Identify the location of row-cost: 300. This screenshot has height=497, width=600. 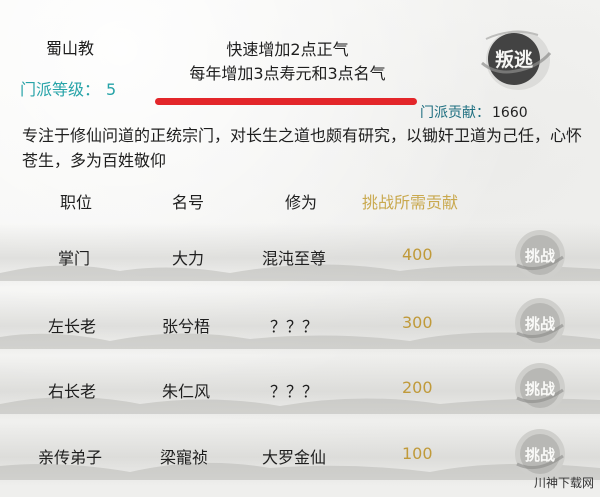
(417, 322).